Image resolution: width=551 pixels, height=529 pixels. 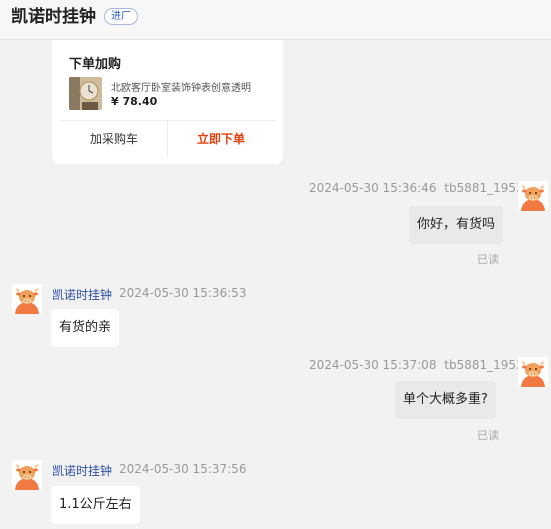 I want to click on product-name: 北欧客厅卧室装饰钟表创意透明, so click(x=195, y=86).